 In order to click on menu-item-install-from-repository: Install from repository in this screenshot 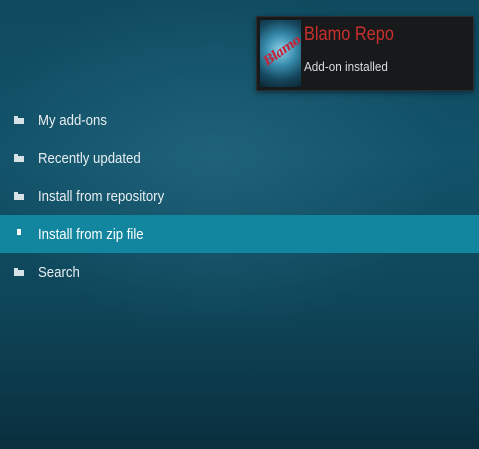, I will do `click(239, 196)`.